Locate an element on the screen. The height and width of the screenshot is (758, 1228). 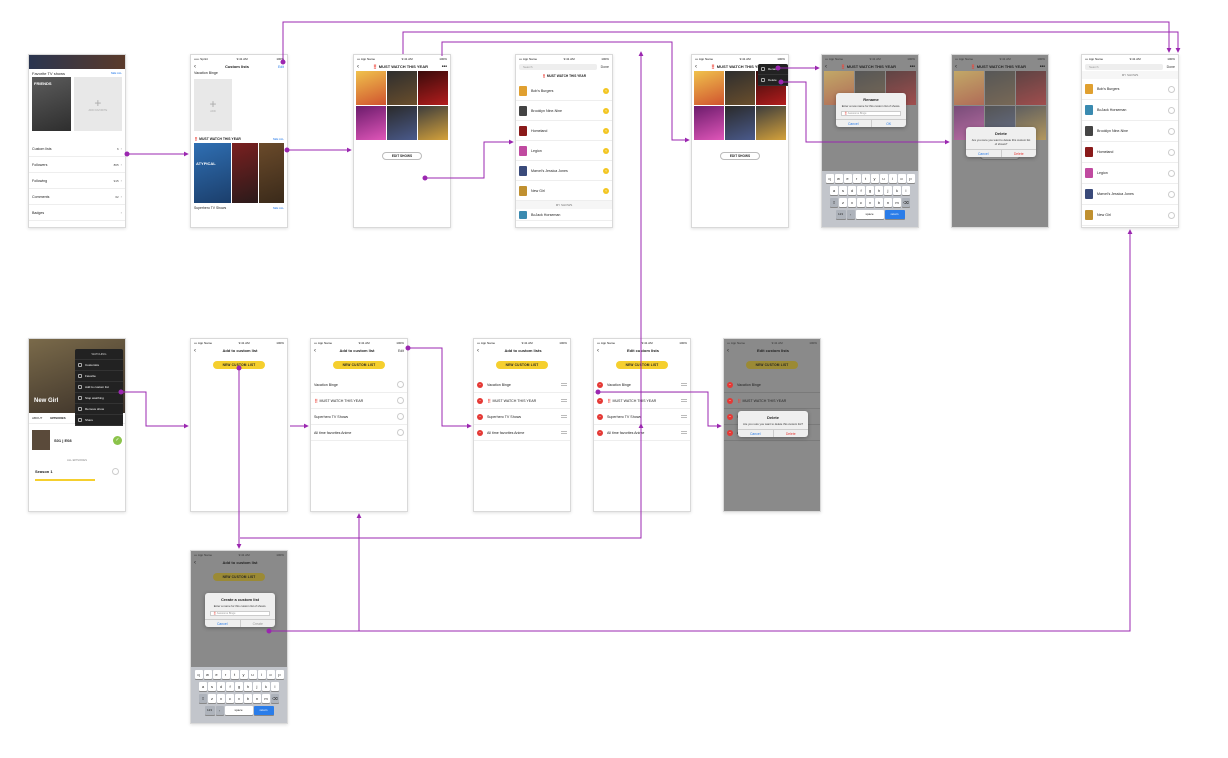
create-button: Create is located at coordinates (257, 623).